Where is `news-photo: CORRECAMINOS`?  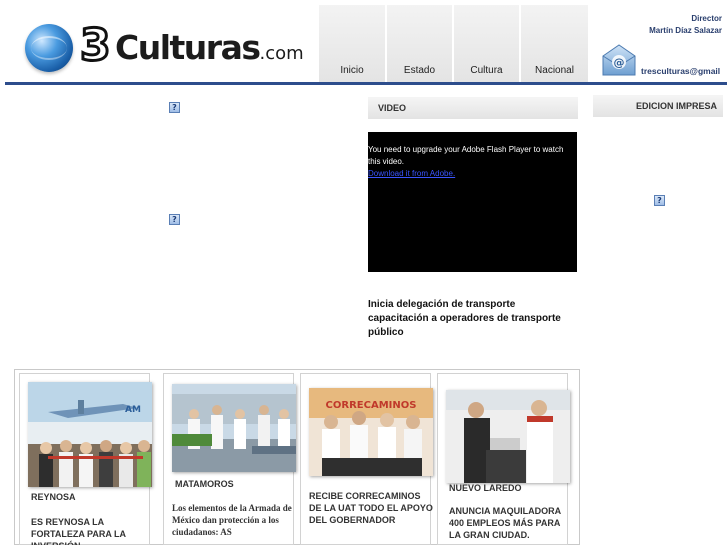 news-photo: CORRECAMINOS is located at coordinates (371, 432).